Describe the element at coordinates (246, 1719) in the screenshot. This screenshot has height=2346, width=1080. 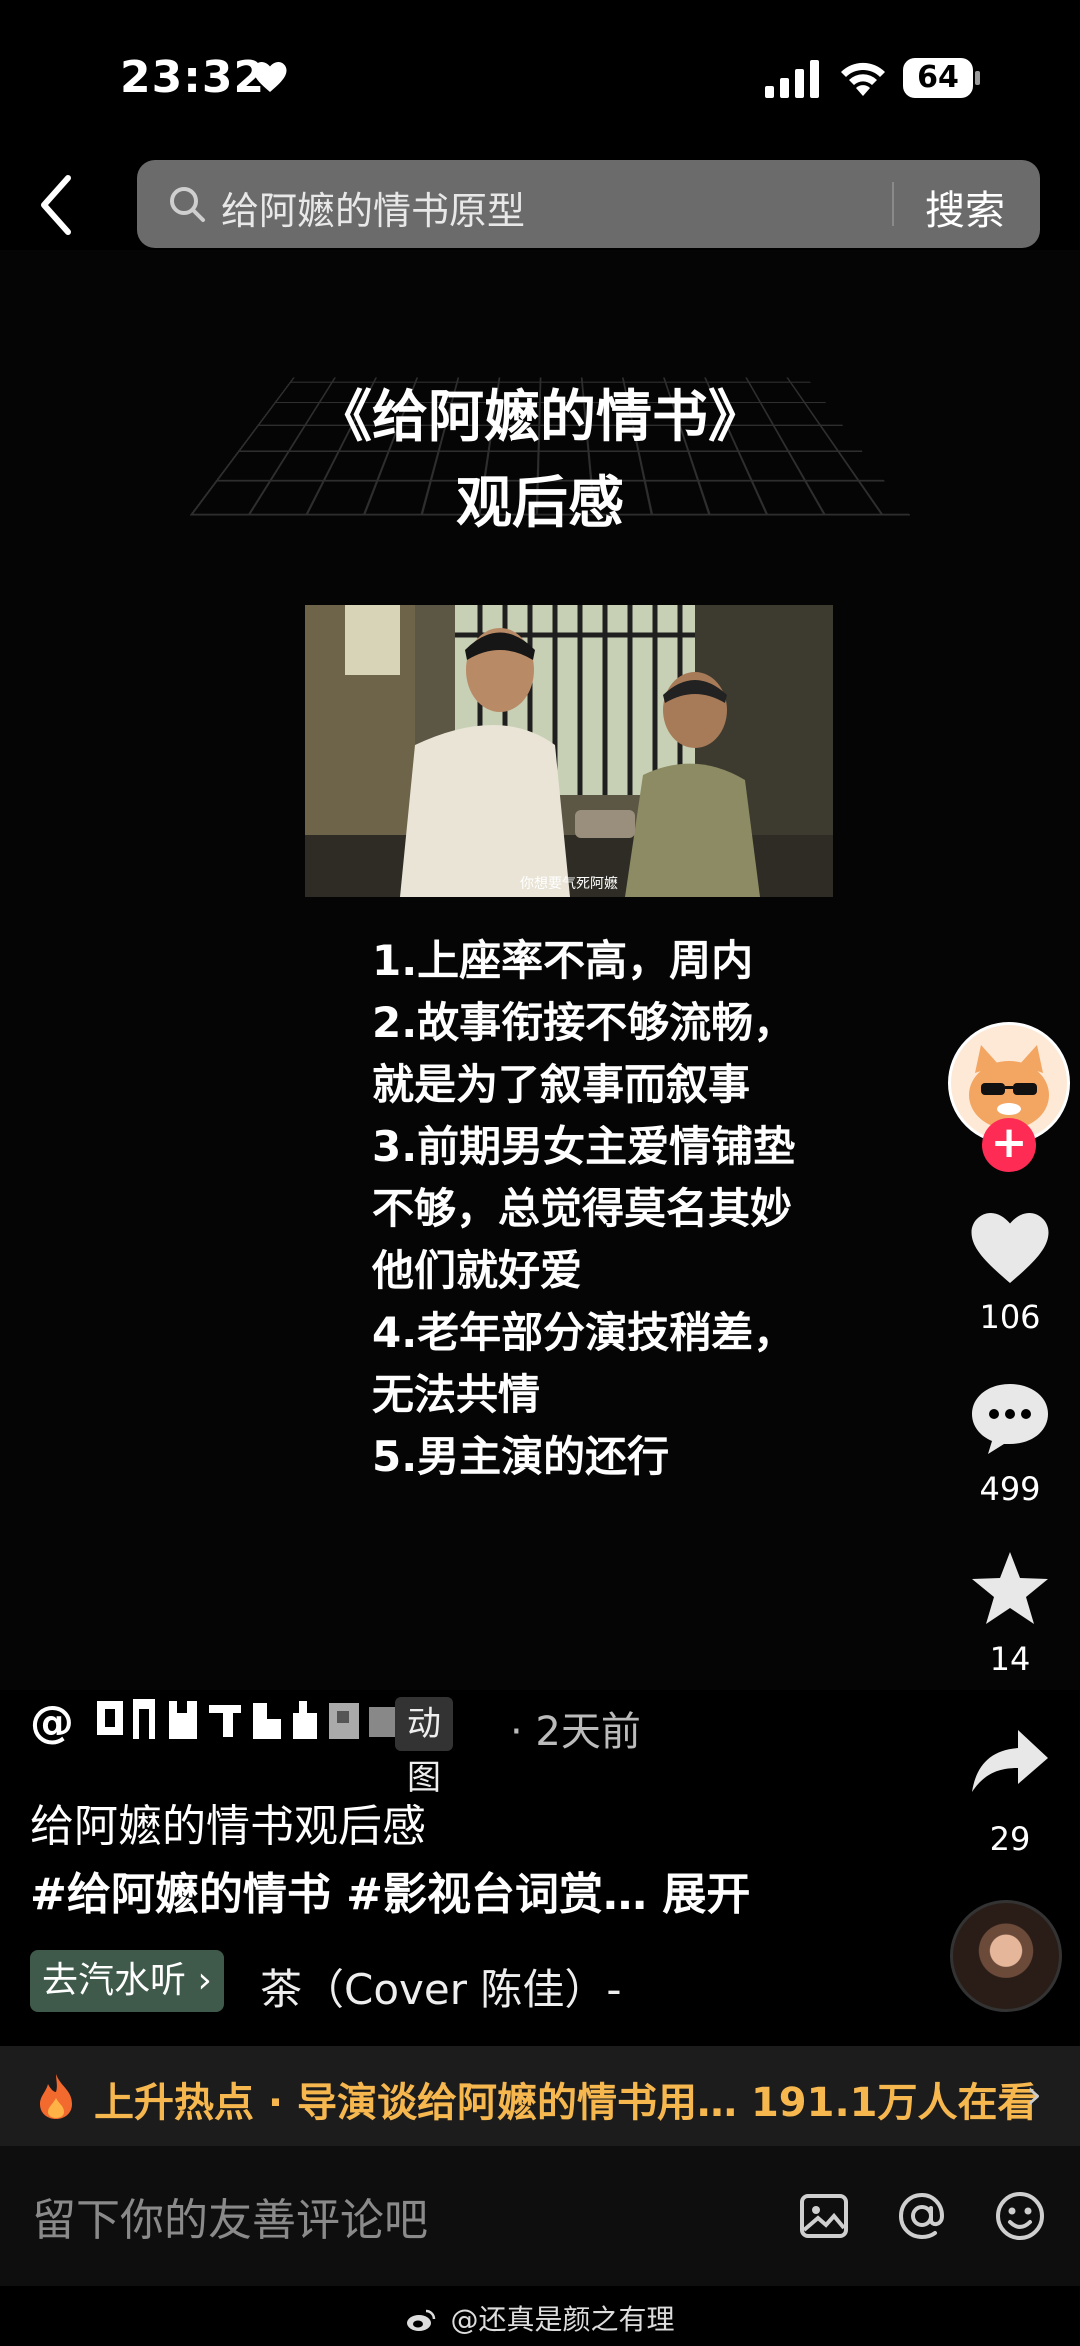
I see `redacted-username` at that location.